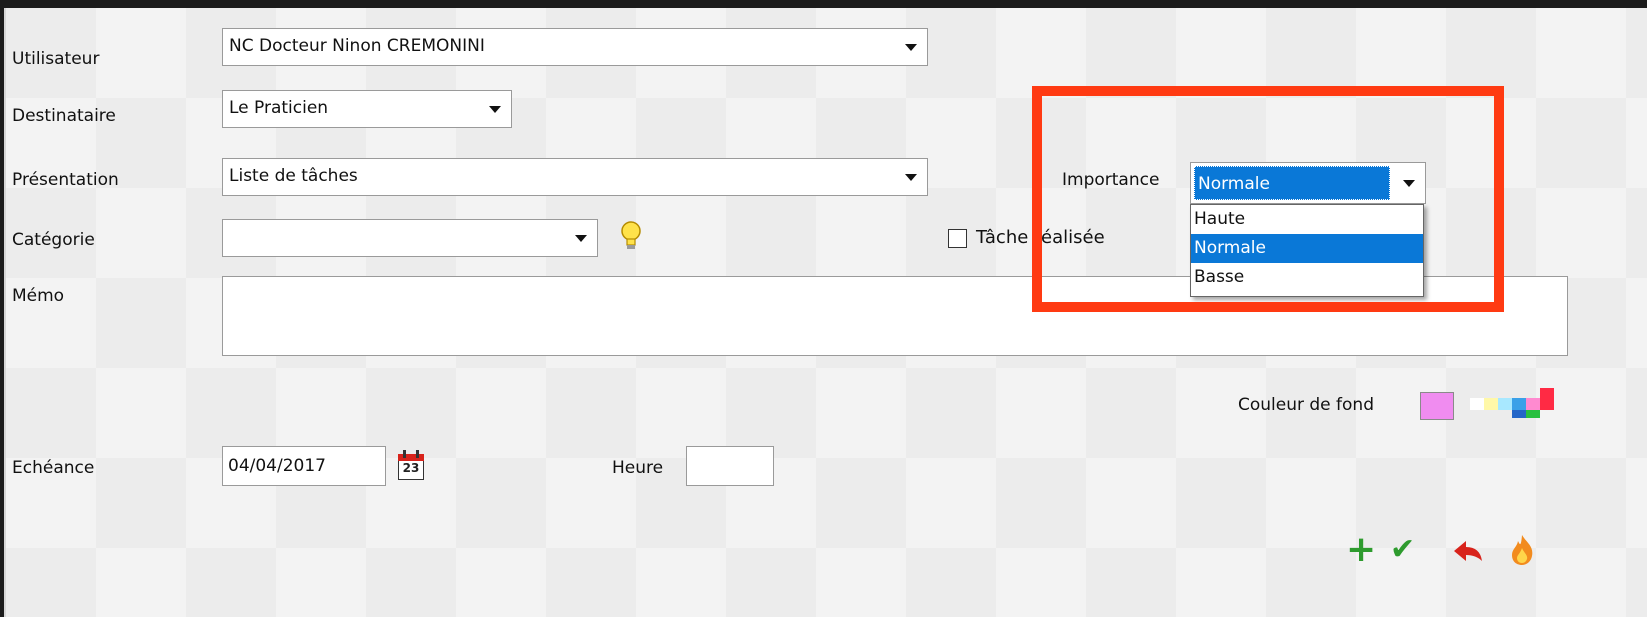 Image resolution: width=1647 pixels, height=617 pixels. What do you see at coordinates (411, 468) in the screenshot?
I see `calendar-day: 23` at bounding box center [411, 468].